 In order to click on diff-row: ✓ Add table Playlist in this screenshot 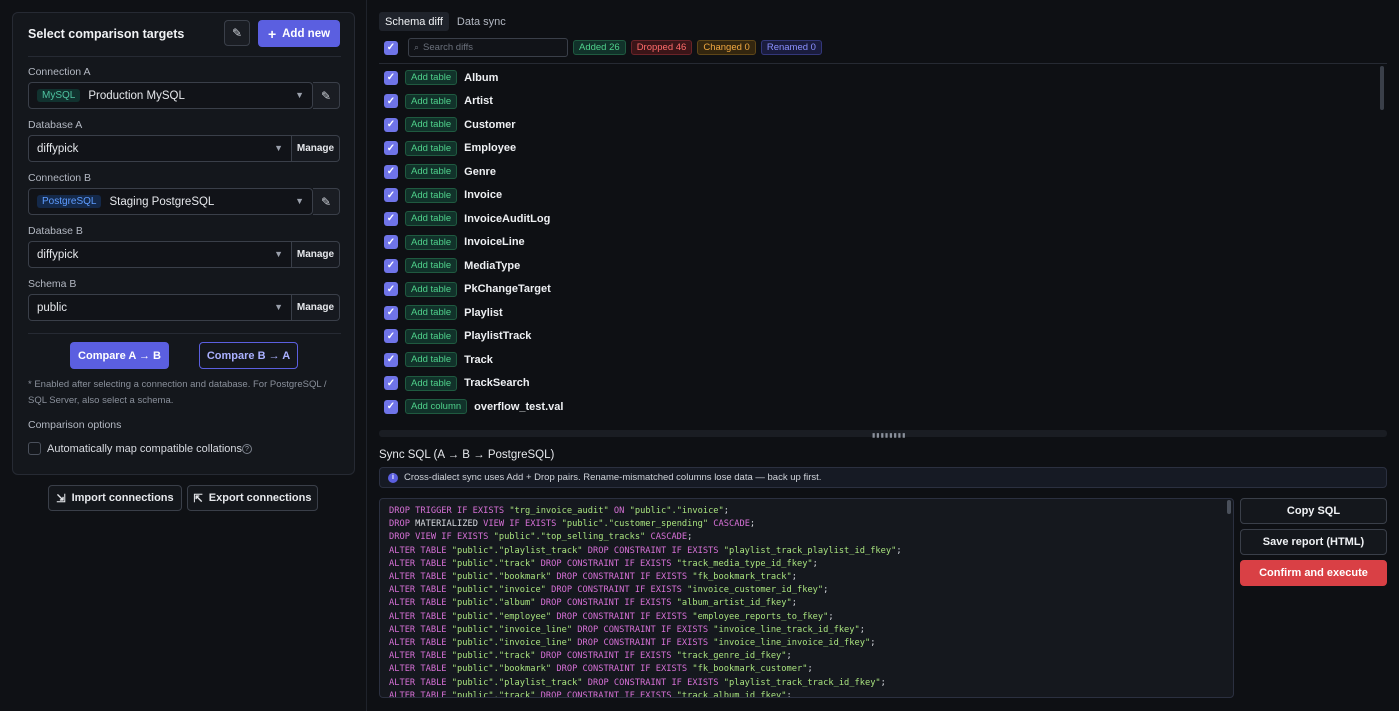, I will do `click(879, 313)`.